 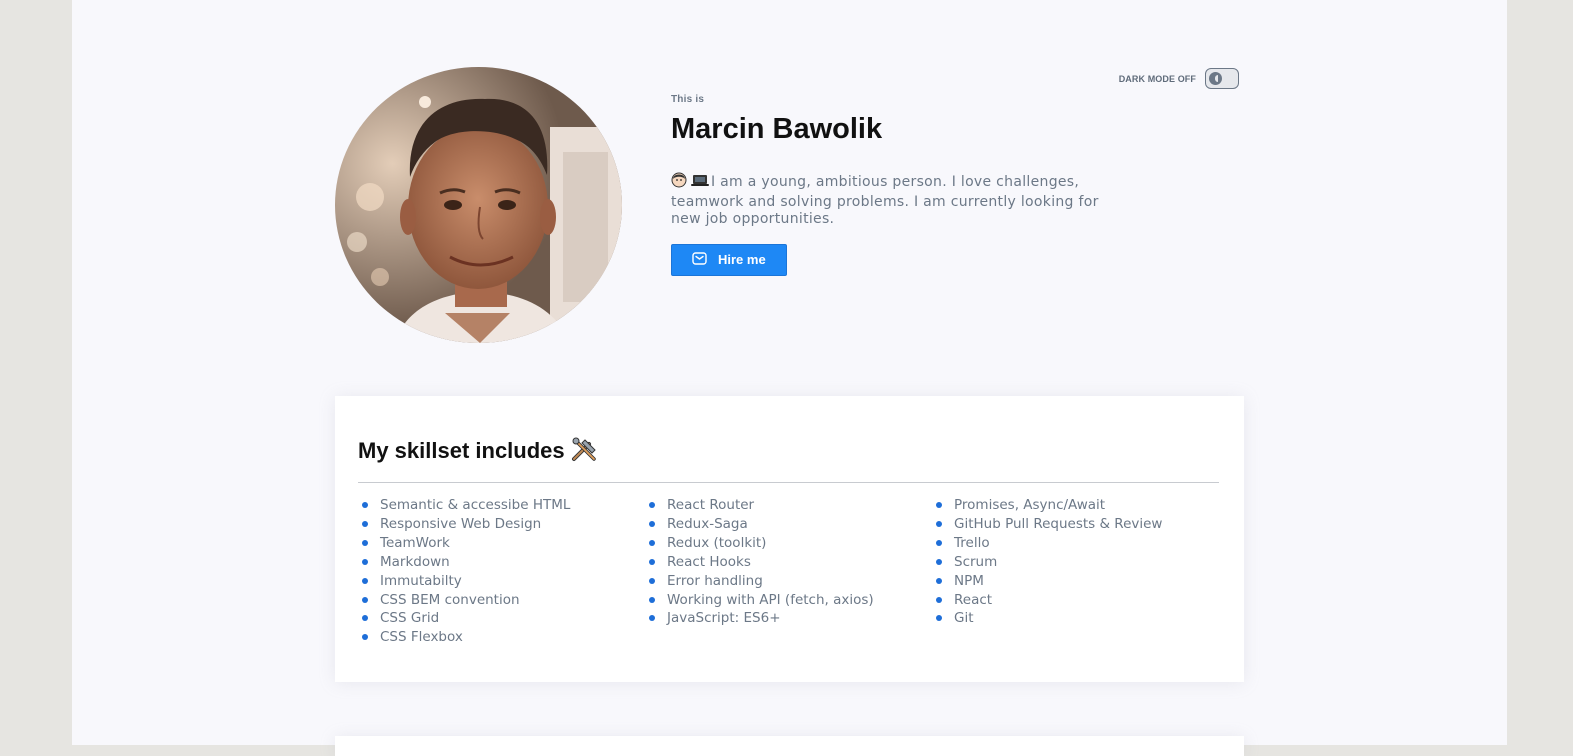 What do you see at coordinates (777, 129) in the screenshot?
I see `page-title: Marcin Bawolik` at bounding box center [777, 129].